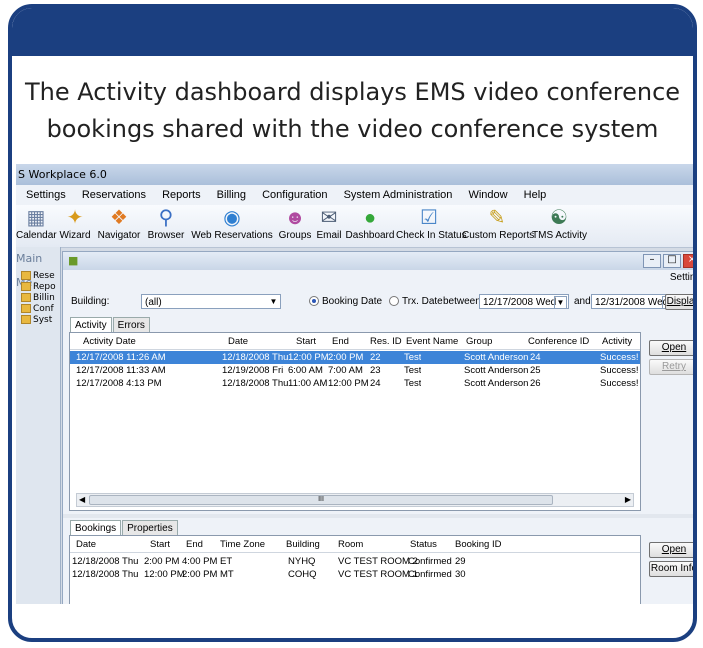 This screenshot has width=703, height=648. What do you see at coordinates (679, 302) in the screenshot?
I see `display-button: Display` at bounding box center [679, 302].